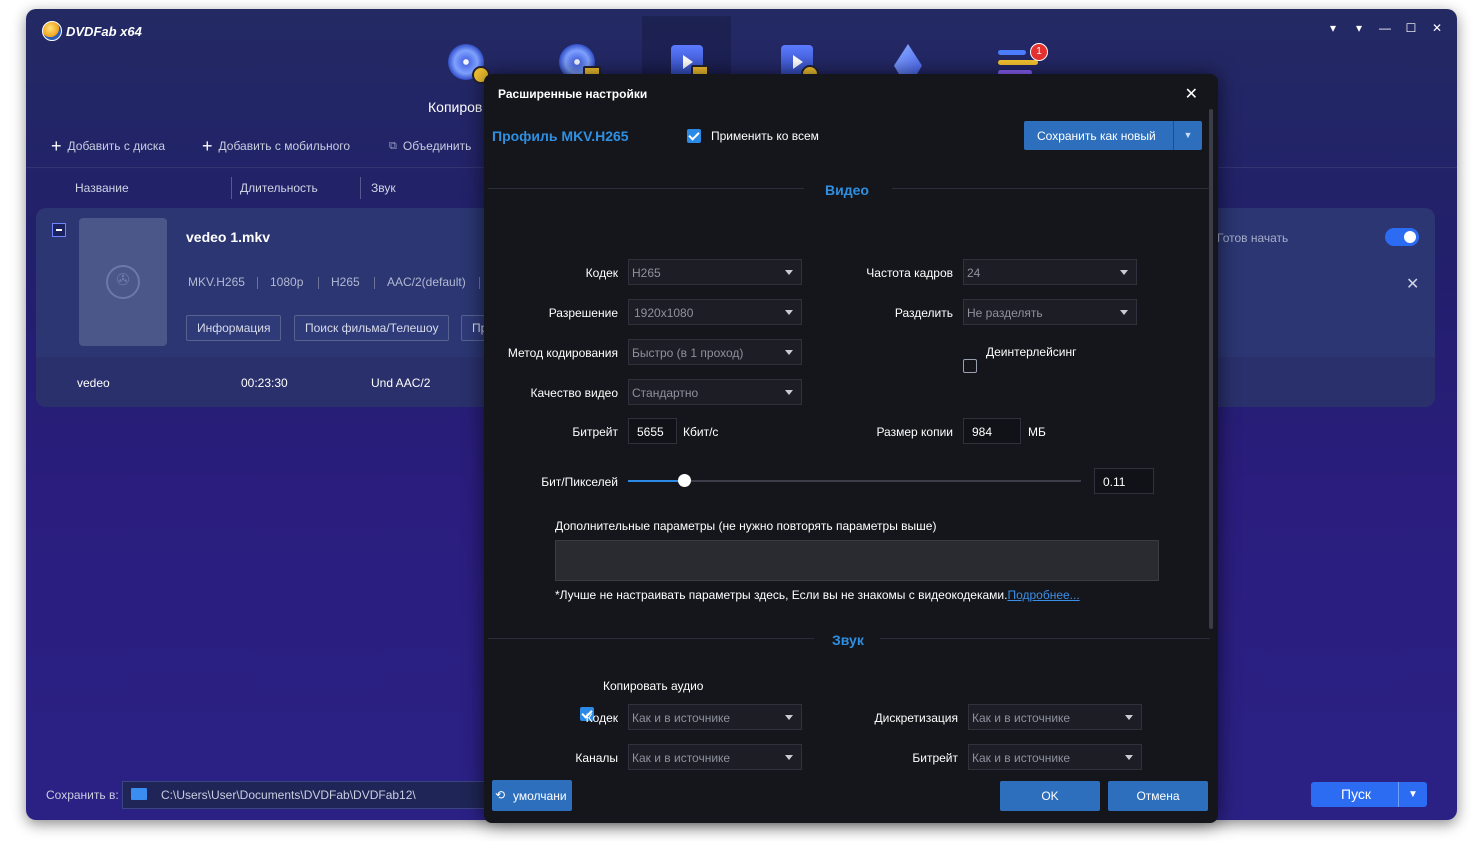 This screenshot has height=841, width=1483. What do you see at coordinates (52, 31) in the screenshot?
I see `dvdfab-logo-icon` at bounding box center [52, 31].